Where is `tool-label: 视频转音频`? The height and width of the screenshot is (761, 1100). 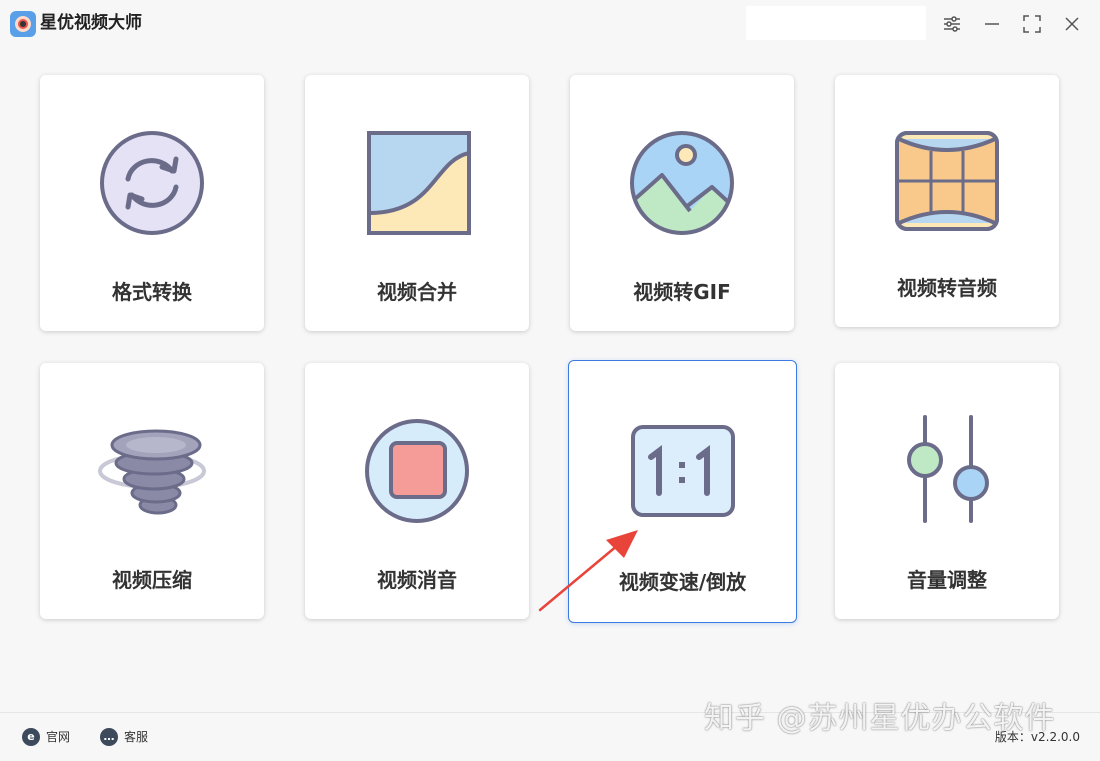 tool-label: 视频转音频 is located at coordinates (947, 288).